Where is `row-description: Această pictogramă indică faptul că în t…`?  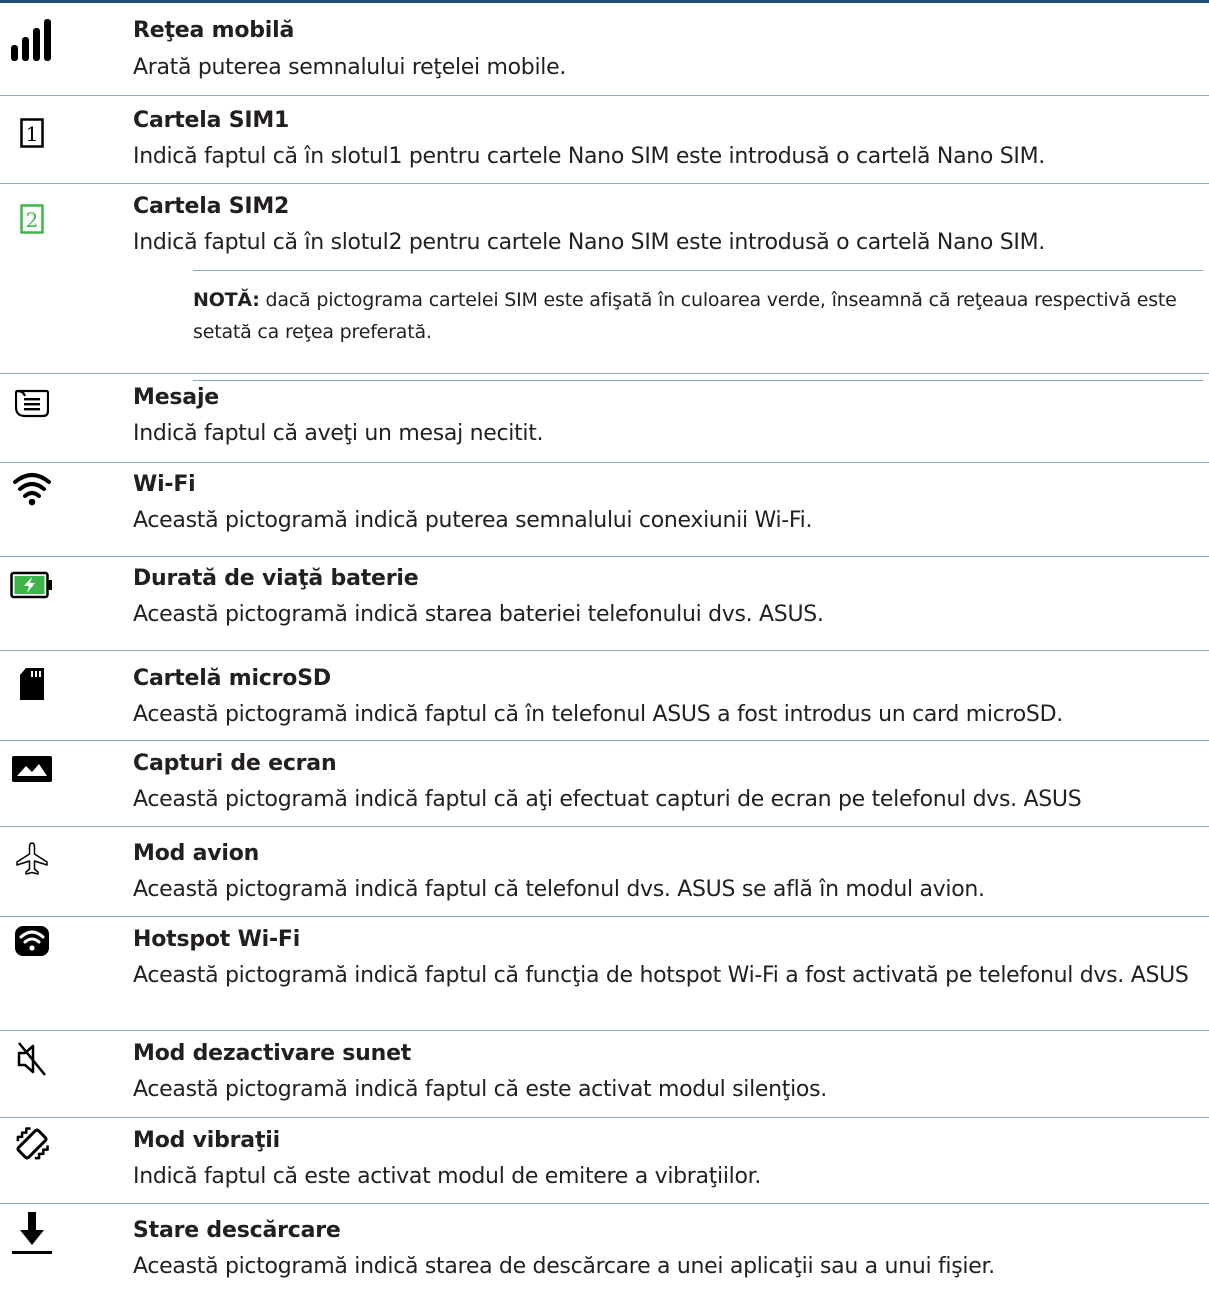
row-description: Această pictogramă indică faptul că în t… is located at coordinates (598, 714).